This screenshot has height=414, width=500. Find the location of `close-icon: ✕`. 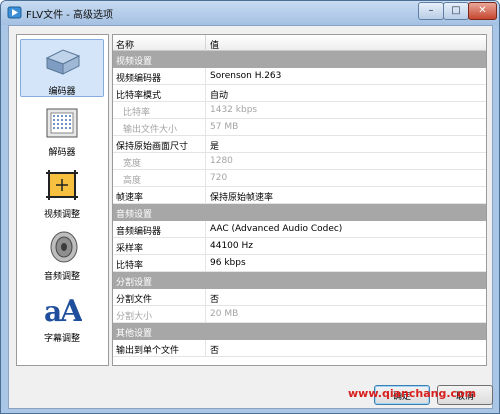

close-icon: ✕ is located at coordinates (482, 10).